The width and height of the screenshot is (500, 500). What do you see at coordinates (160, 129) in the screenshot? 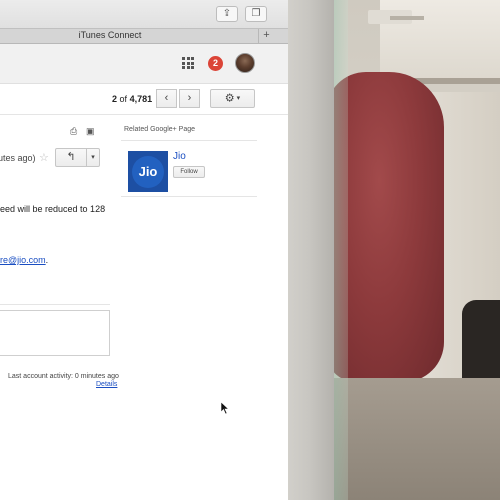
I see `related-page-heading: Related Google+ Page` at bounding box center [160, 129].